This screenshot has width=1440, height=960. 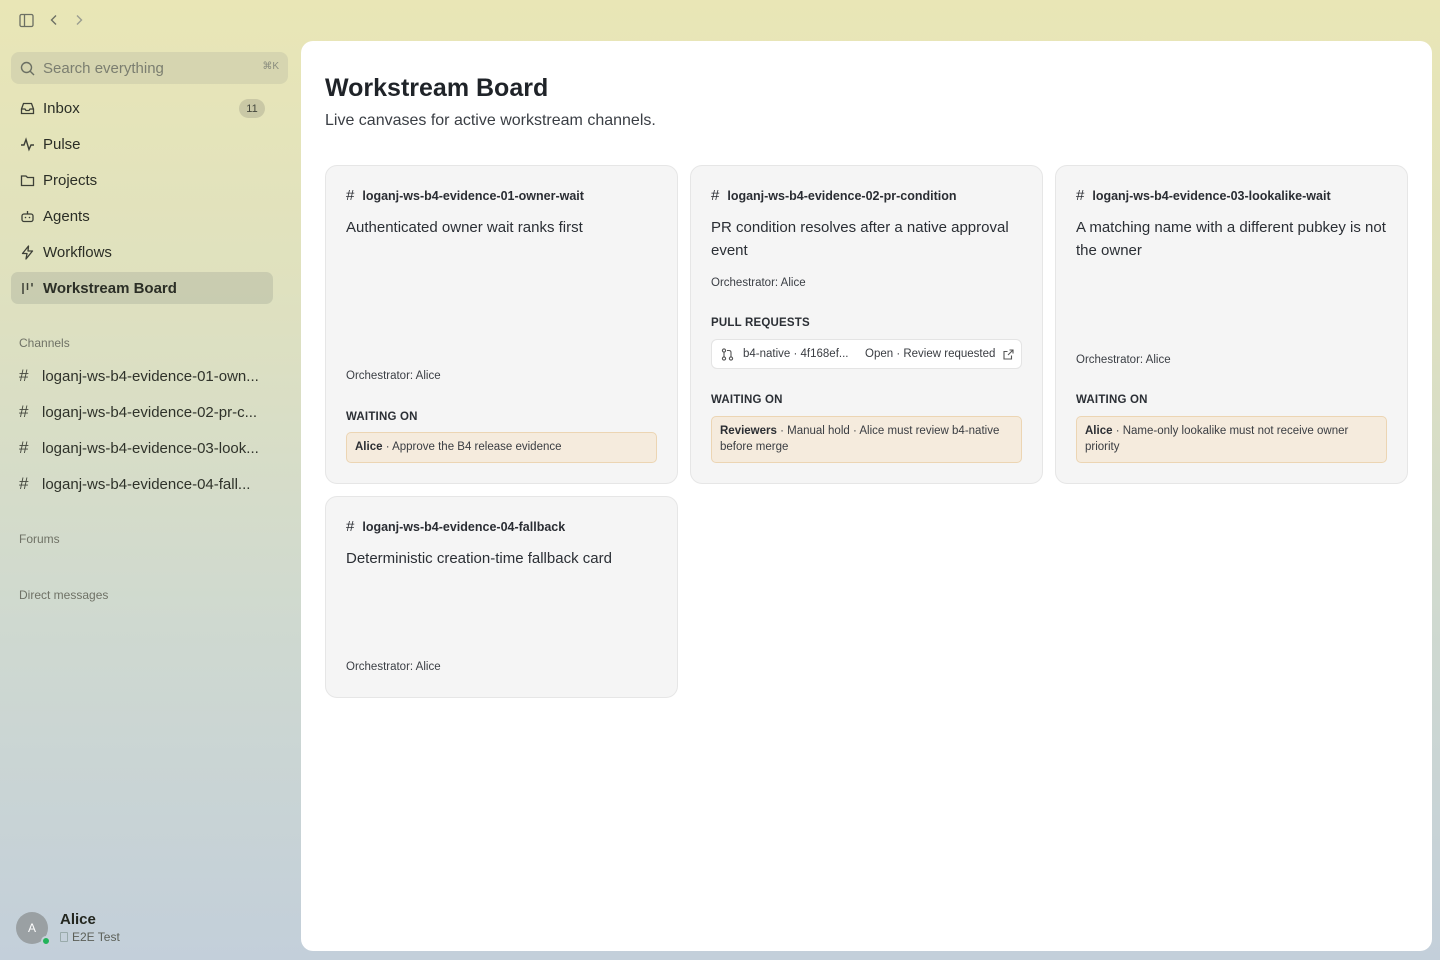 I want to click on nav-item-inbox: Inbox 11, so click(x=142, y=108).